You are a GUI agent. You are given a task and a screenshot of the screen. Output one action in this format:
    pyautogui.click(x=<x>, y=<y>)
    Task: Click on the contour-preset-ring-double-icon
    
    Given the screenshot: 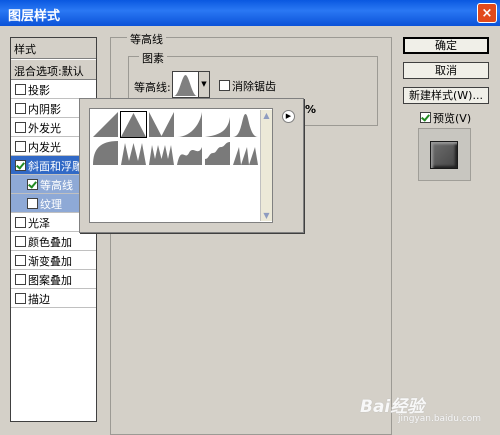 What is the action you would take?
    pyautogui.click(x=161, y=152)
    